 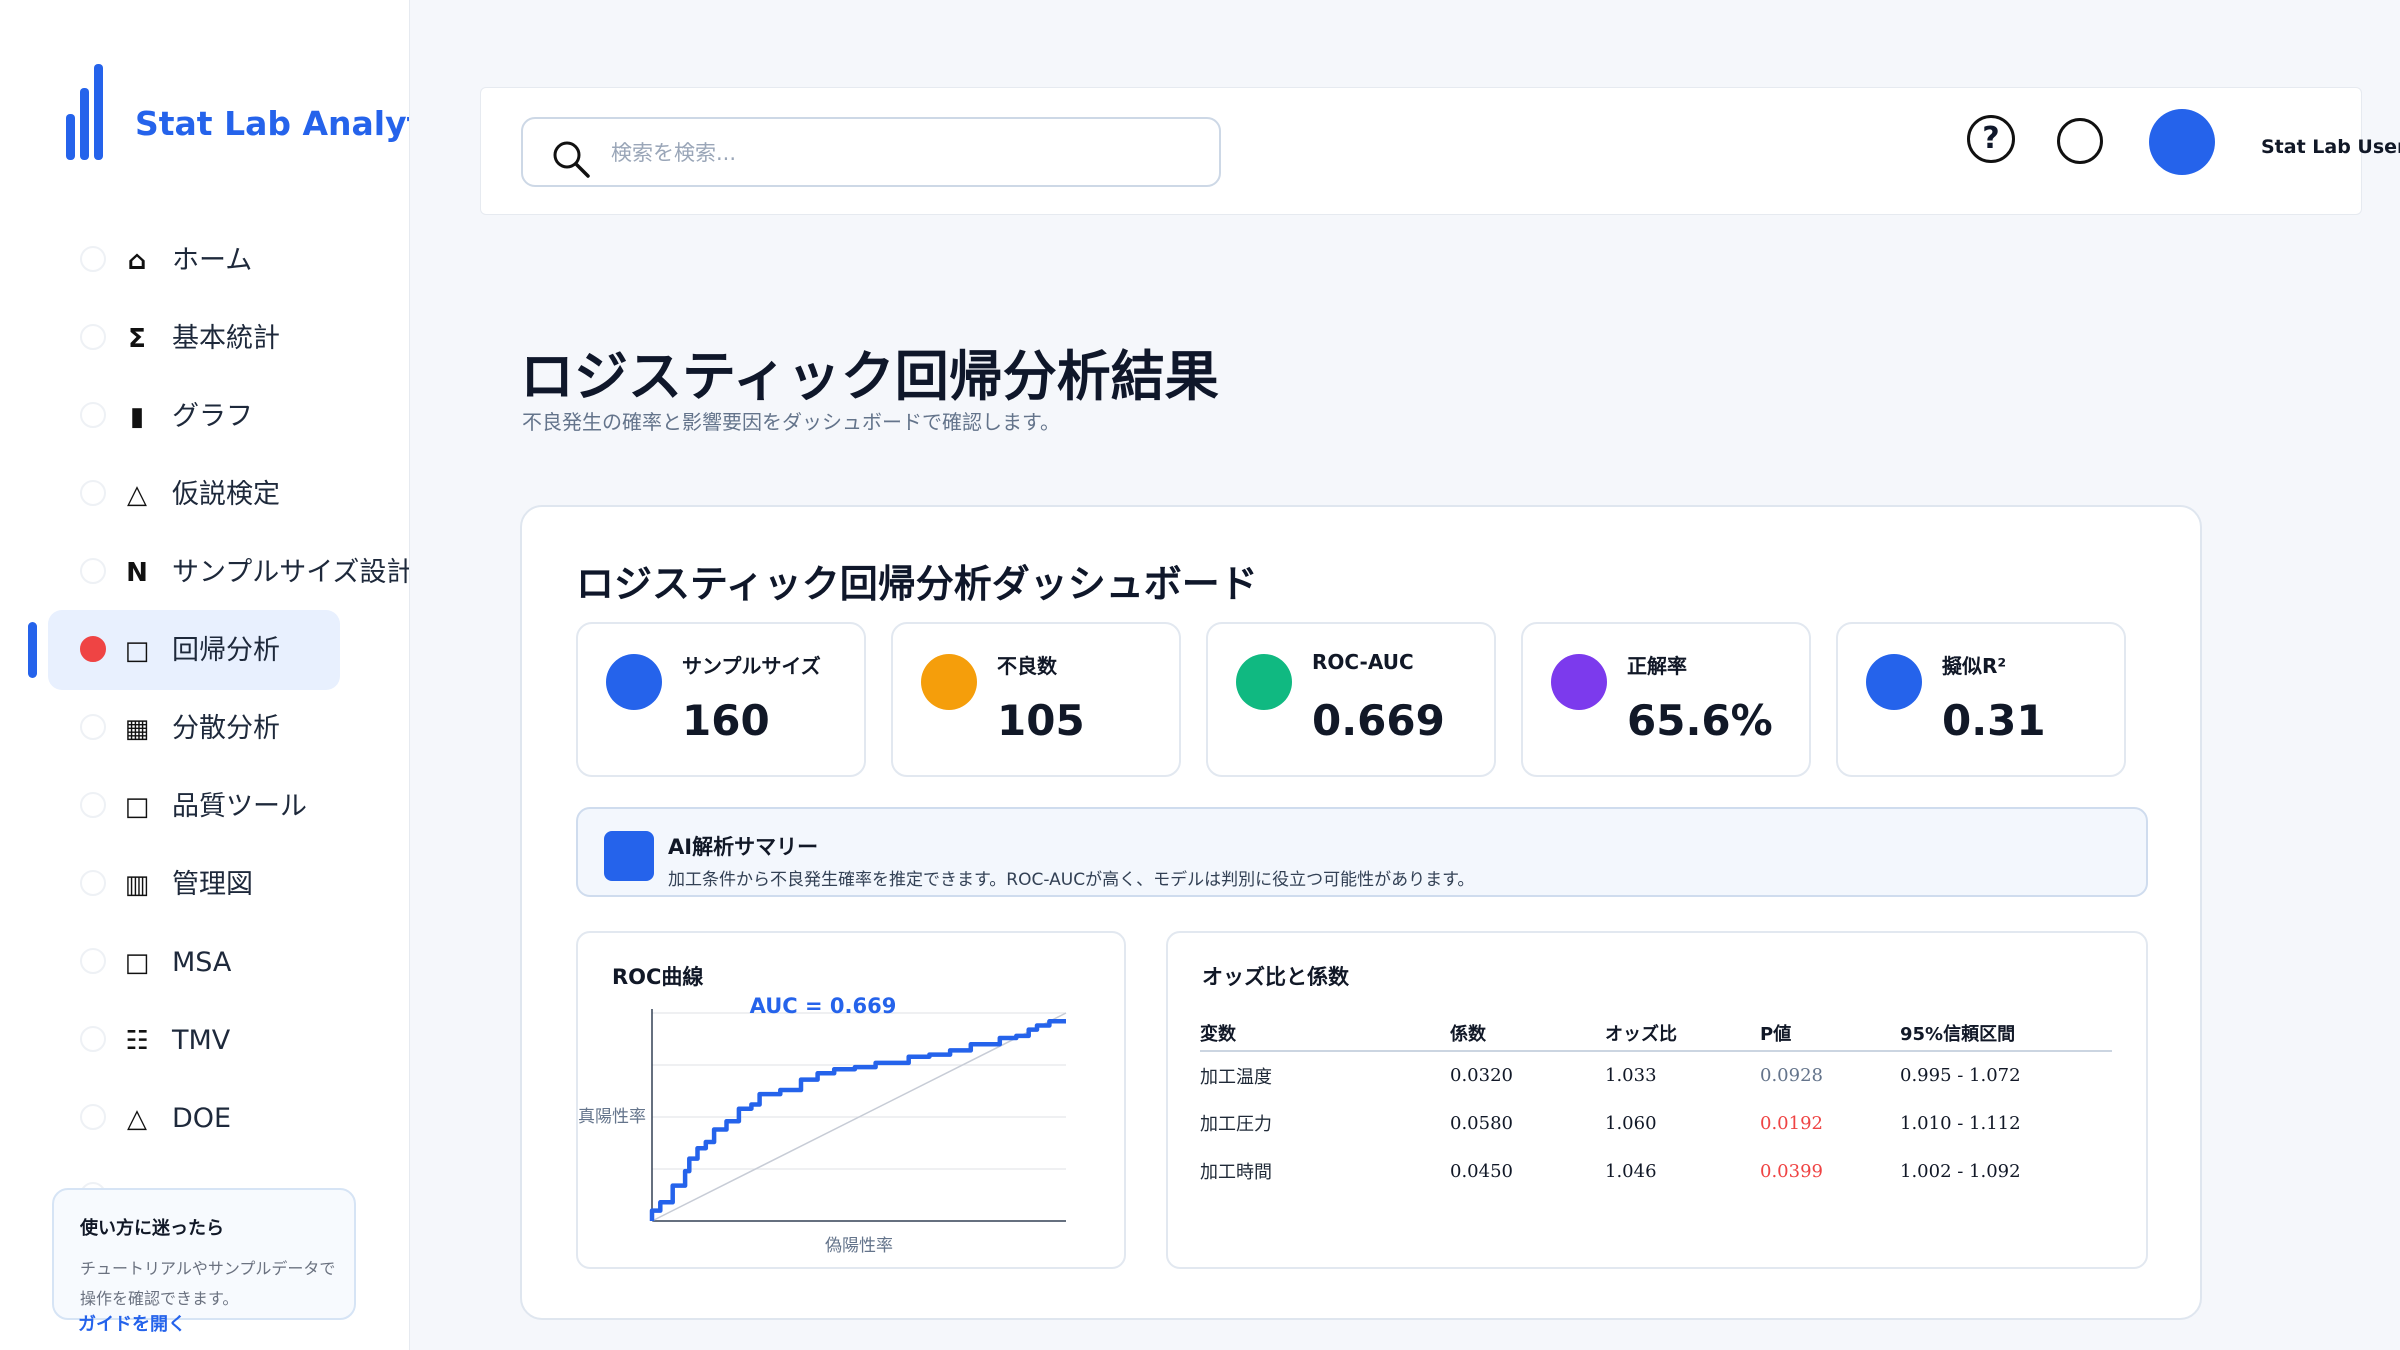 I want to click on ai-summary-title: AI解析サマリー, so click(x=743, y=847).